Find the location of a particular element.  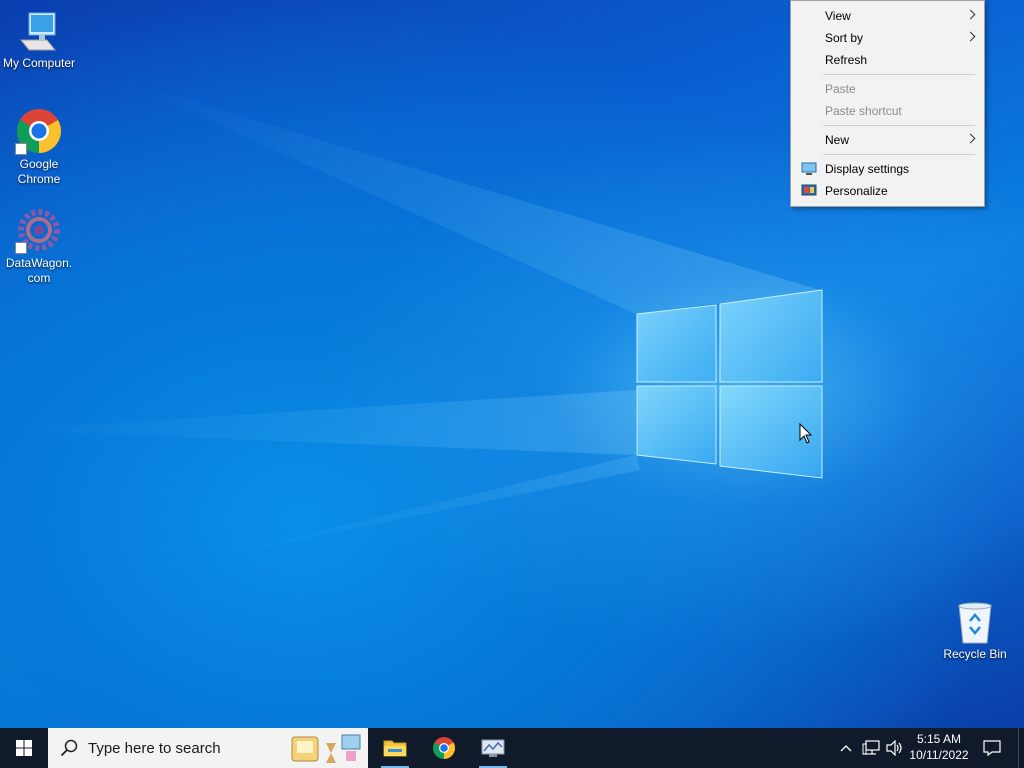

menu-item-label: Paste shortcut is located at coordinates (863, 111).